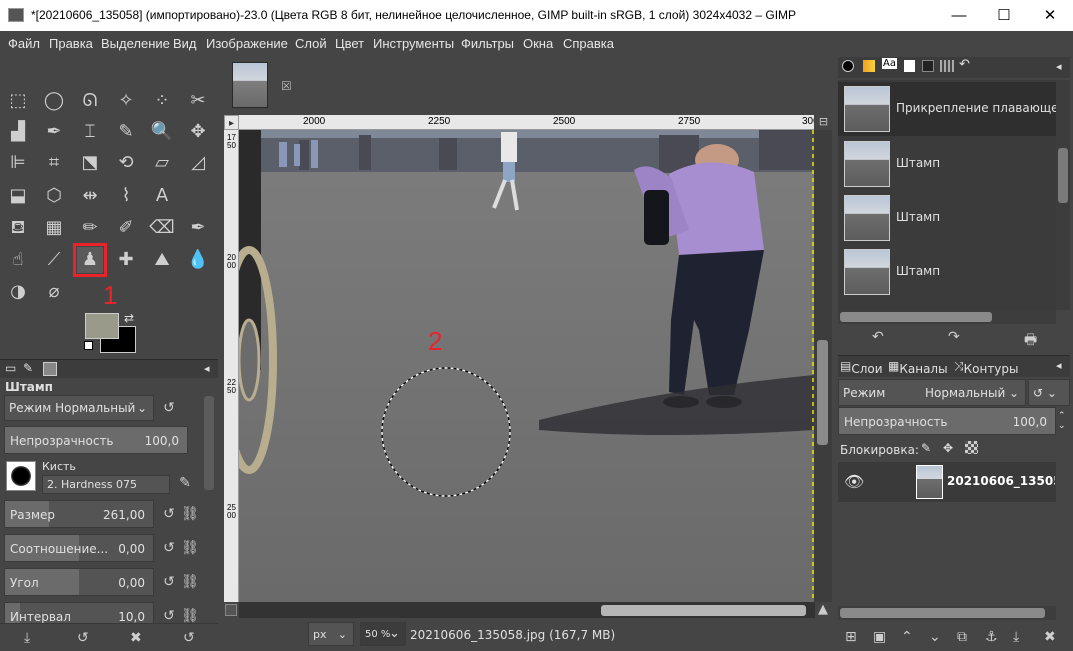  What do you see at coordinates (54, 132) in the screenshot?
I see `paths-icon: ✒` at bounding box center [54, 132].